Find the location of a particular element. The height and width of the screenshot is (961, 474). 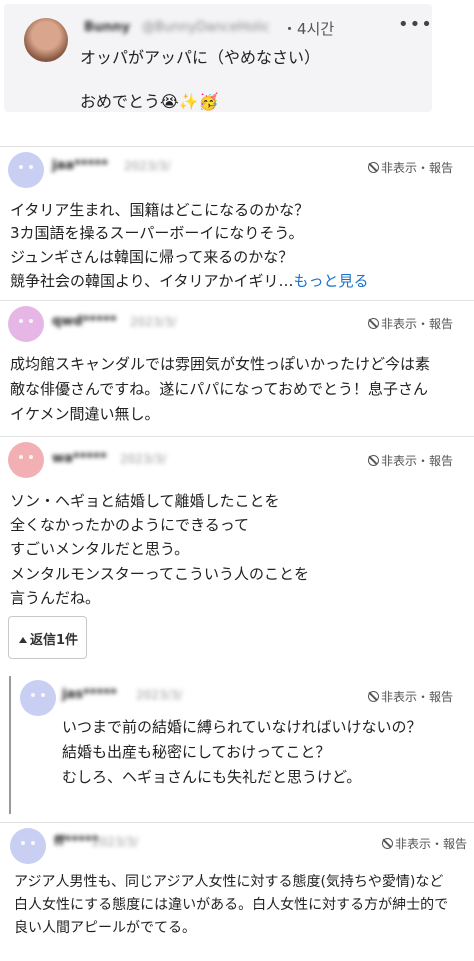

show-replies-label: 返信1件 is located at coordinates (48, 638).